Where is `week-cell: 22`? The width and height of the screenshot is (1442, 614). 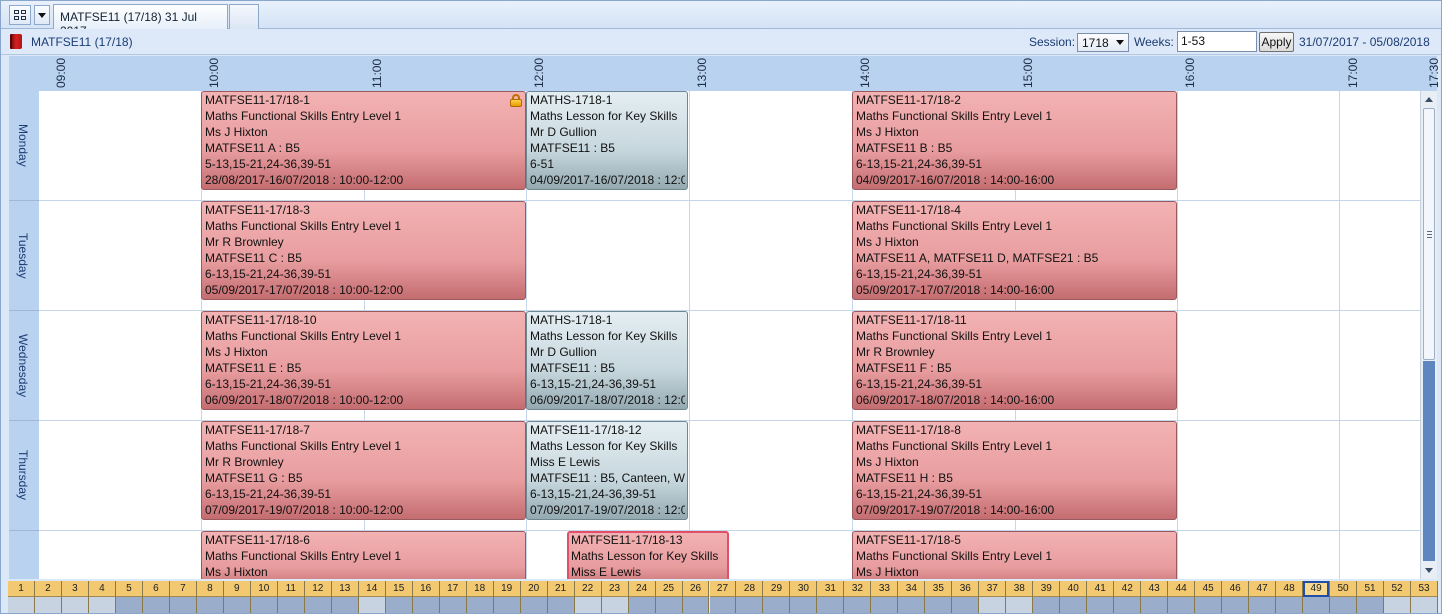
week-cell: 22 is located at coordinates (588, 597).